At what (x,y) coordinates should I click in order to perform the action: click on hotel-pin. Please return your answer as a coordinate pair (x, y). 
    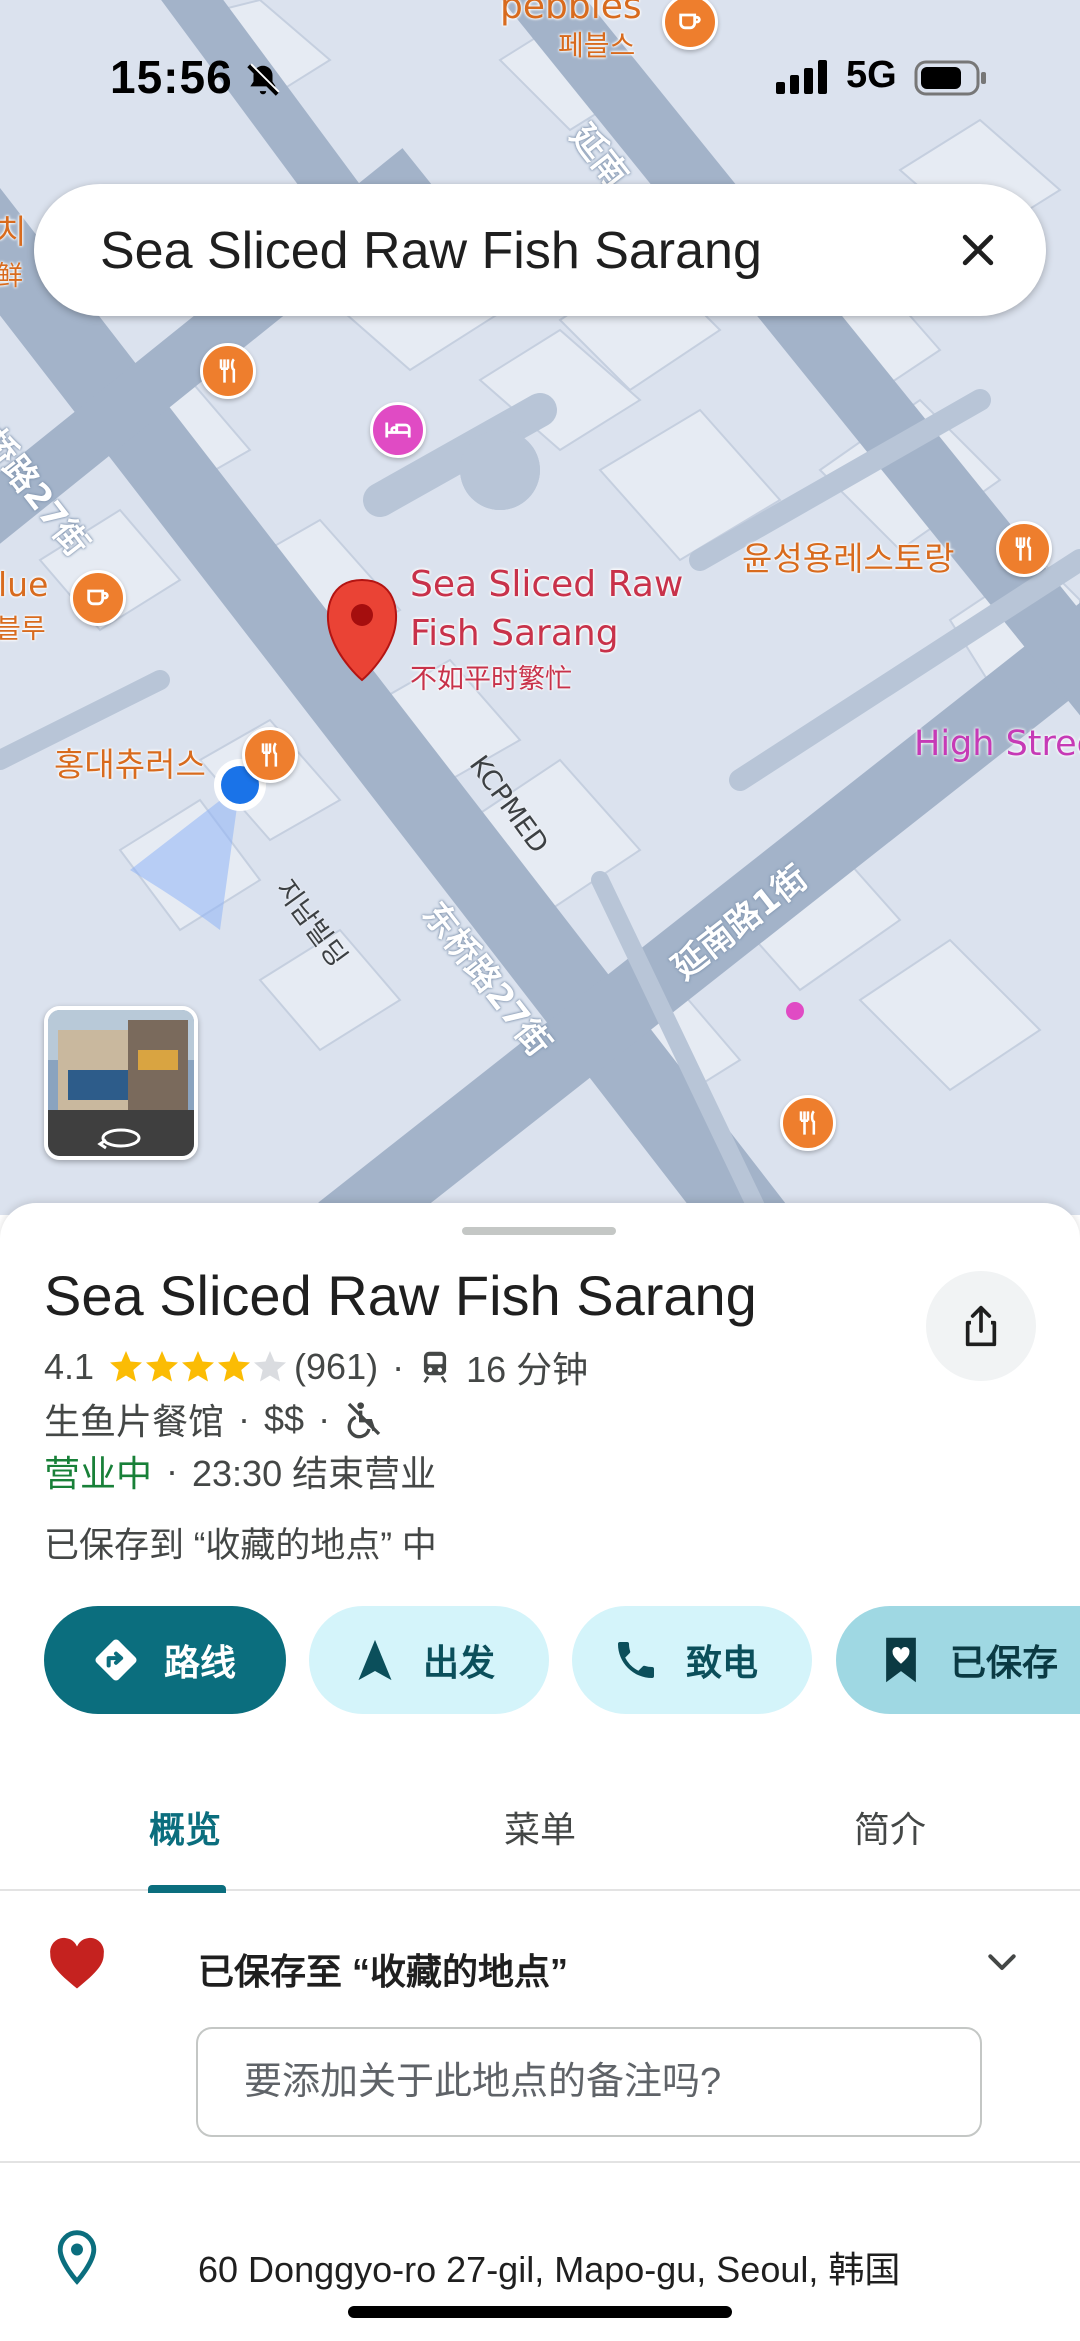
    Looking at the image, I should click on (398, 430).